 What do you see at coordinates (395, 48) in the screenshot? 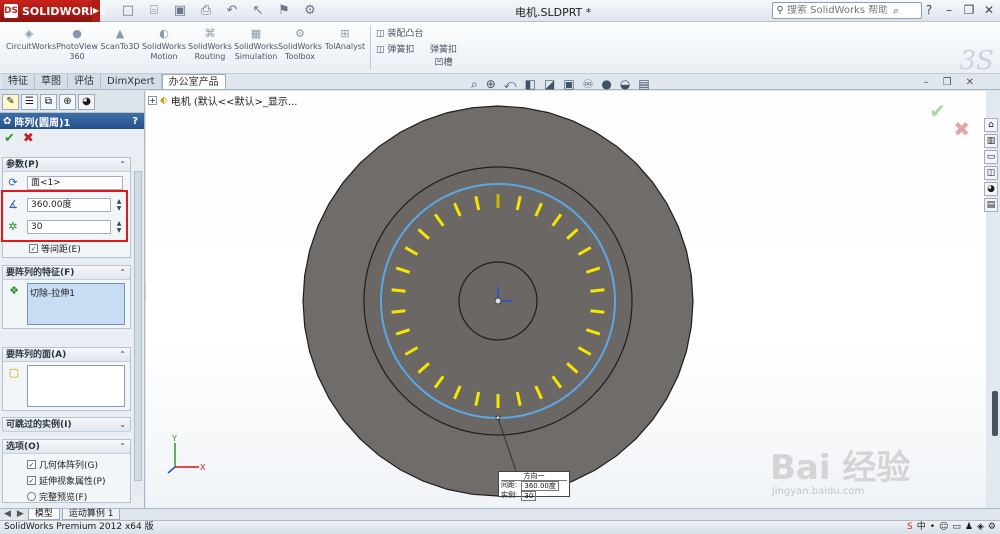
I see `snap-hook-button: ◫ 弹簧扣` at bounding box center [395, 48].